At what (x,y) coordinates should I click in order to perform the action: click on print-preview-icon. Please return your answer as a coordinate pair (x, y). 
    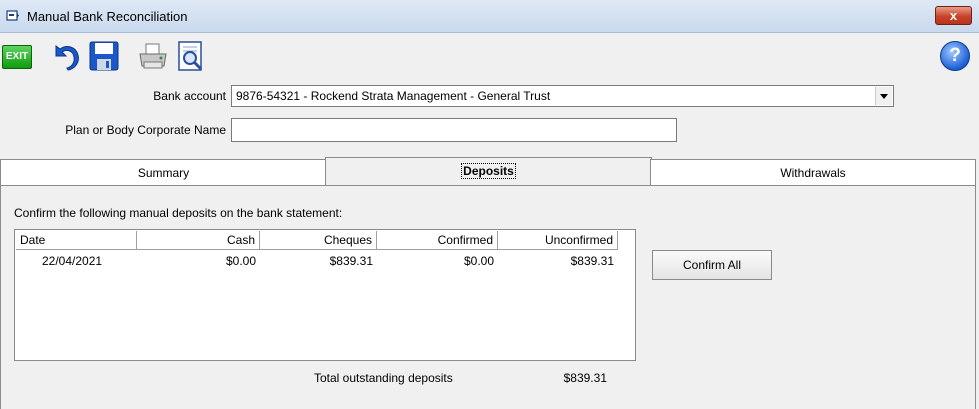
    Looking at the image, I should click on (191, 56).